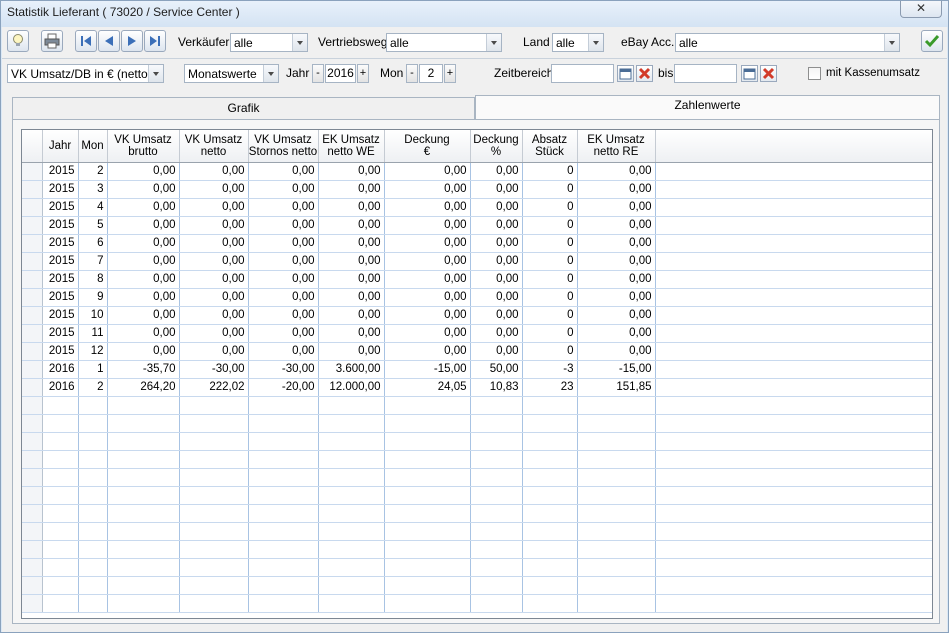  I want to click on table-cell: 10,83, so click(496, 387).